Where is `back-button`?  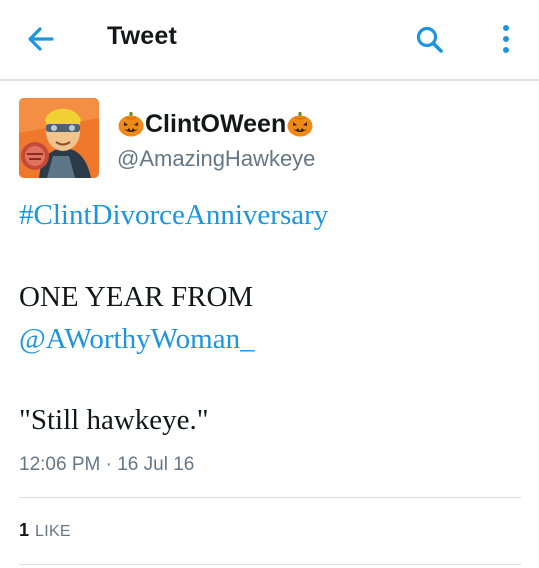
back-button is located at coordinates (40, 39).